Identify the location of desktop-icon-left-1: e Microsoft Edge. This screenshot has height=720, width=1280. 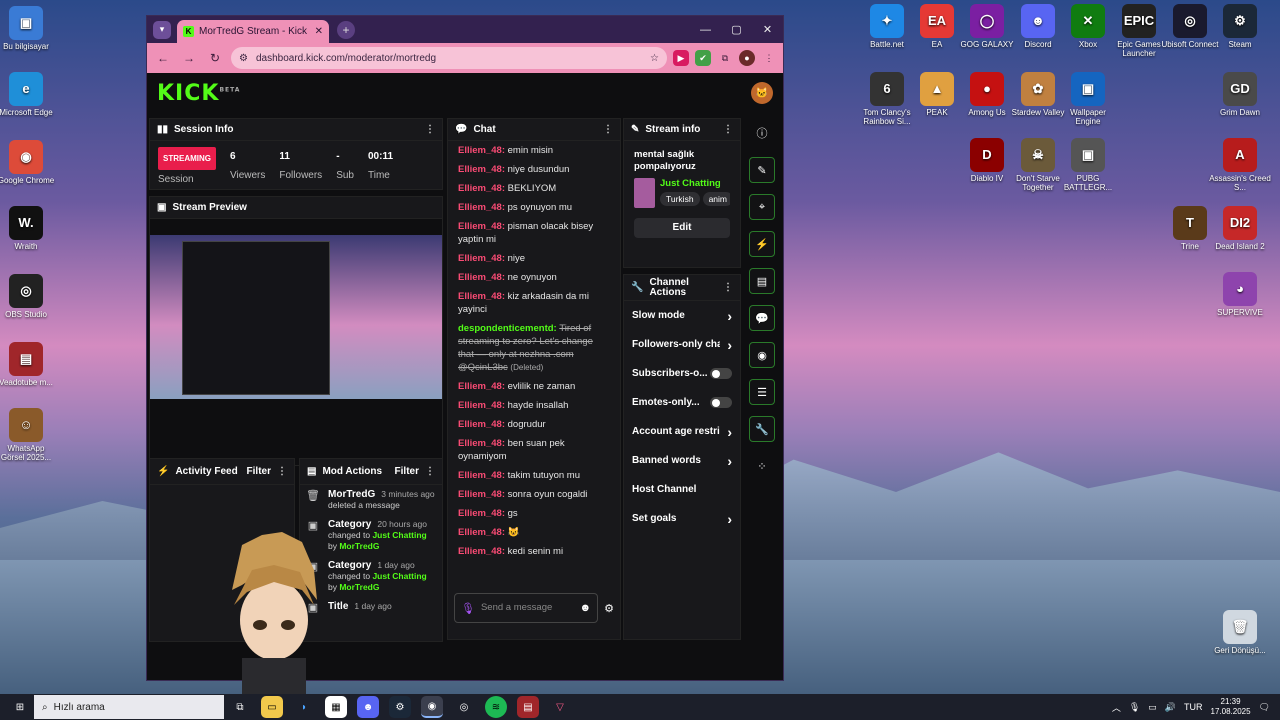
(28, 94).